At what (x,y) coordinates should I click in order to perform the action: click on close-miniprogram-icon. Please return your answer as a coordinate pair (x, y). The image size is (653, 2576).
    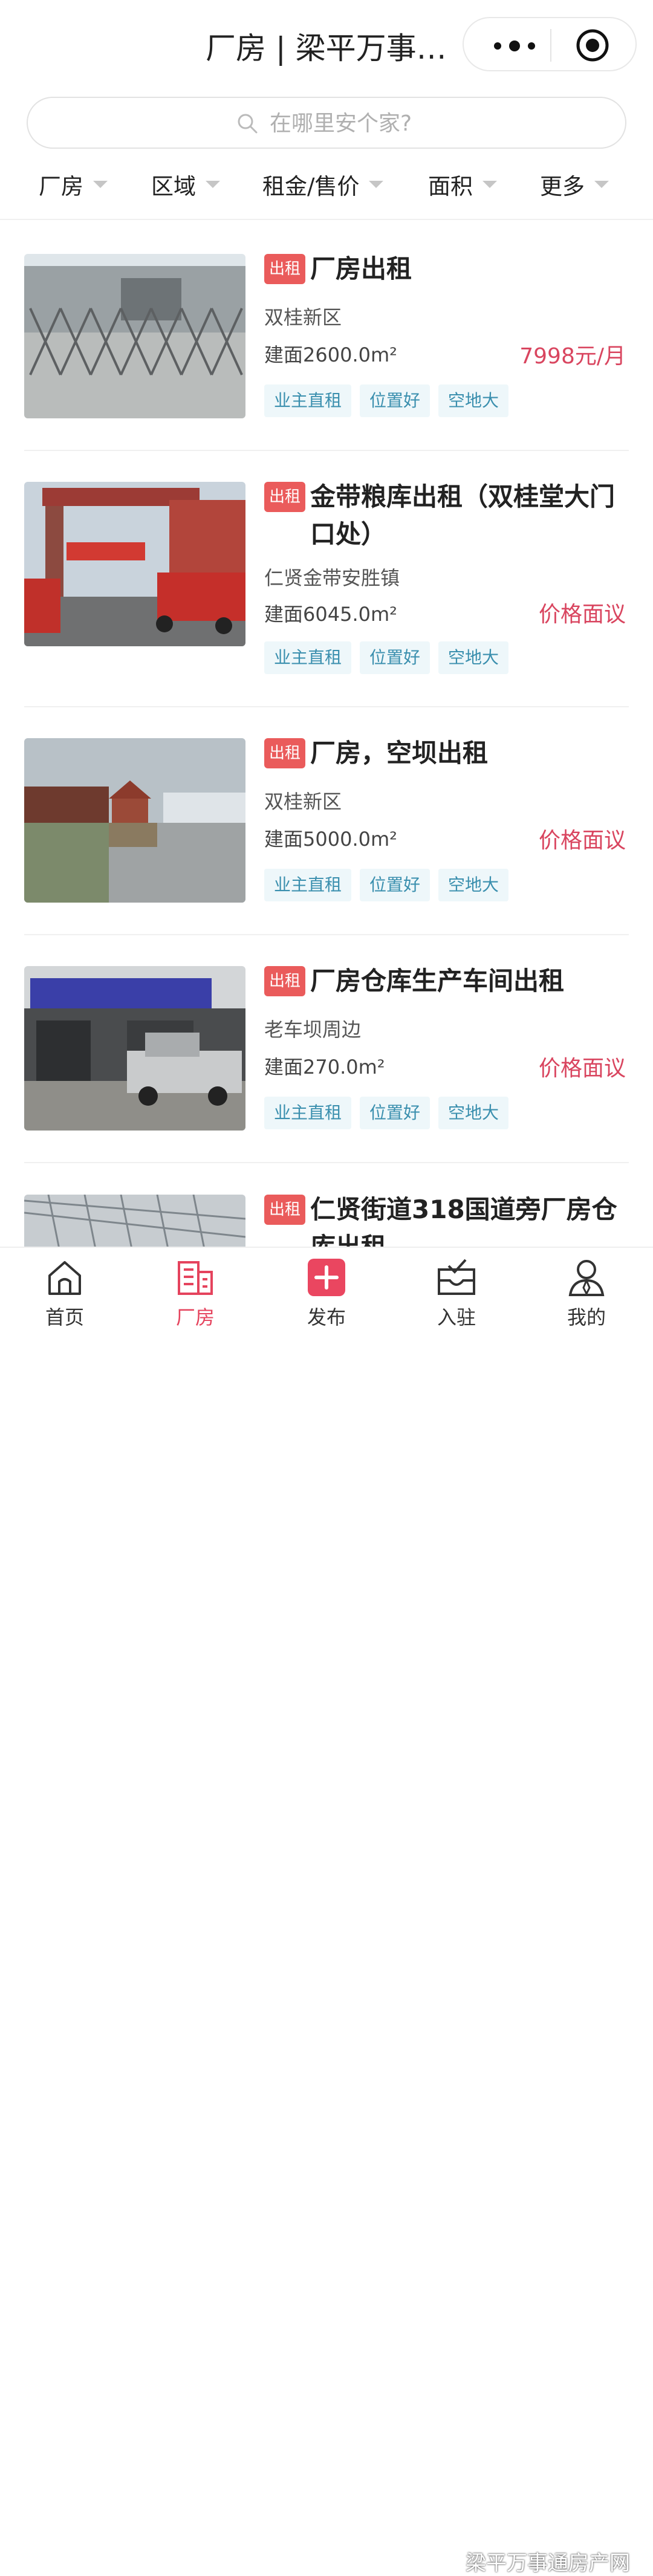
    Looking at the image, I should click on (592, 45).